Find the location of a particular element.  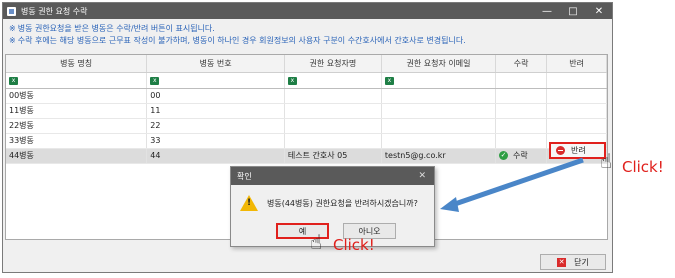

dialog-title: 확인 is located at coordinates (244, 176).